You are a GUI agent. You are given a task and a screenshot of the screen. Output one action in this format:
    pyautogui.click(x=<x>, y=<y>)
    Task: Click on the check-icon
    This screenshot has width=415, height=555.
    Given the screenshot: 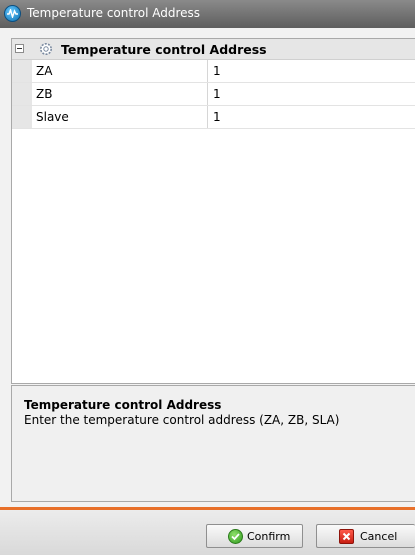 What is the action you would take?
    pyautogui.click(x=235, y=536)
    